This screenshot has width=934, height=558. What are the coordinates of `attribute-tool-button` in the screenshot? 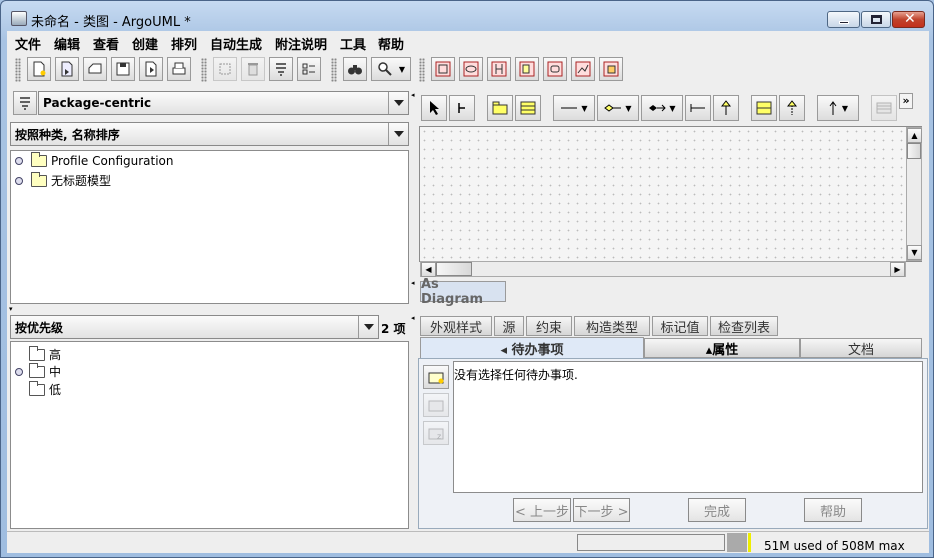 It's located at (884, 108).